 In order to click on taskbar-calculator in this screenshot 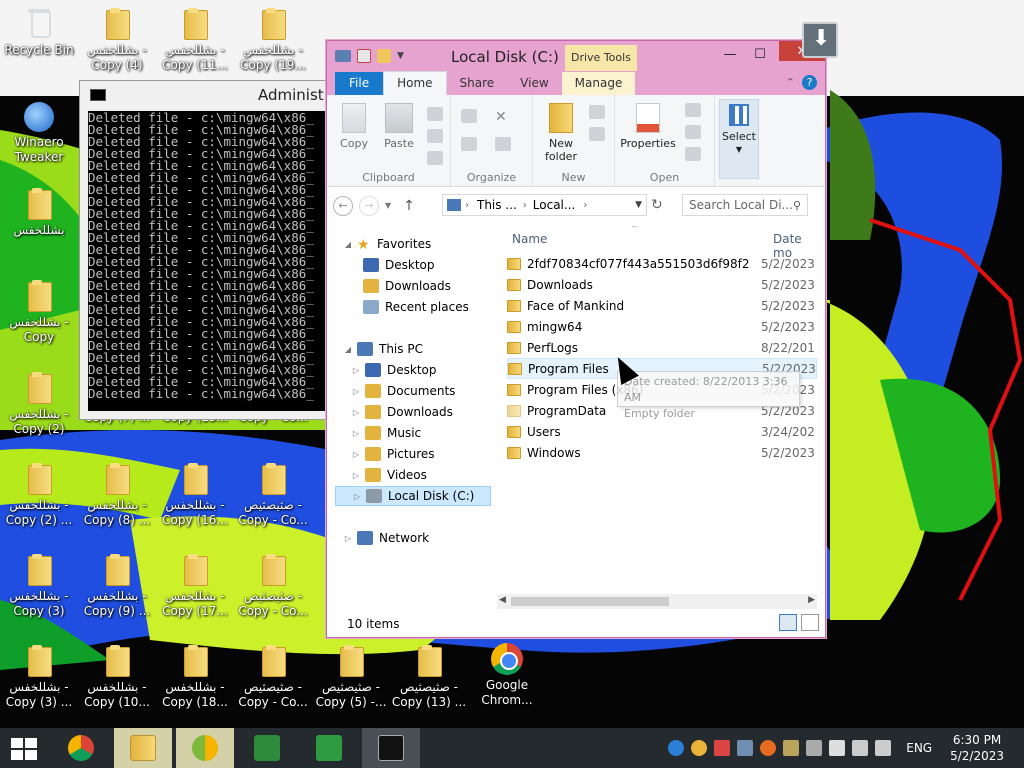, I will do `click(267, 748)`.